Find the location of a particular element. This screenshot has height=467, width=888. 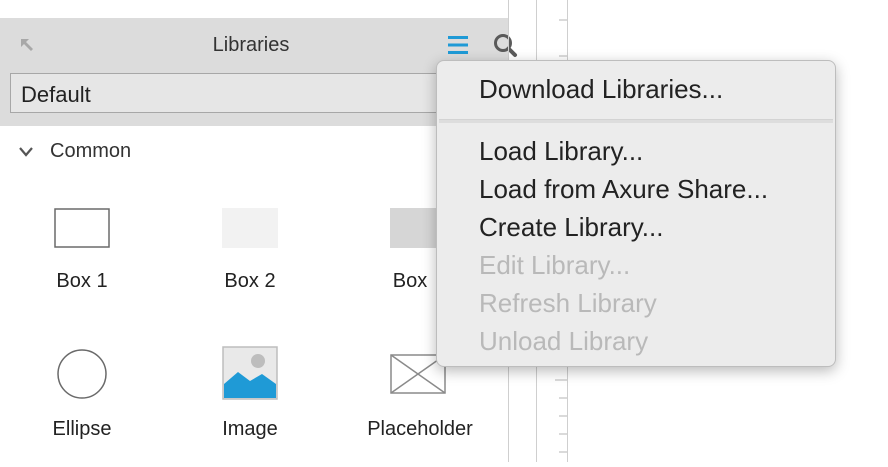

ellipse-icon is located at coordinates (82, 374).